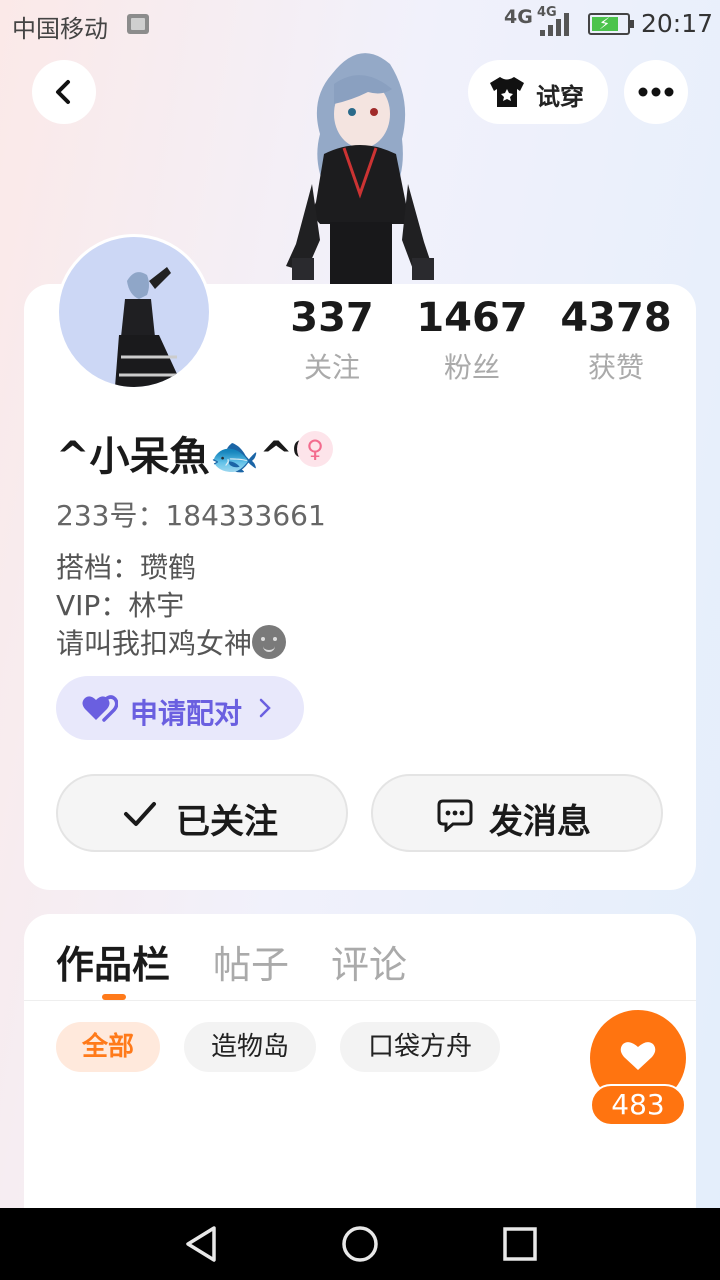 This screenshot has height=1280, width=720. Describe the element at coordinates (331, 367) in the screenshot. I see `stat-following-label: 关注` at that location.